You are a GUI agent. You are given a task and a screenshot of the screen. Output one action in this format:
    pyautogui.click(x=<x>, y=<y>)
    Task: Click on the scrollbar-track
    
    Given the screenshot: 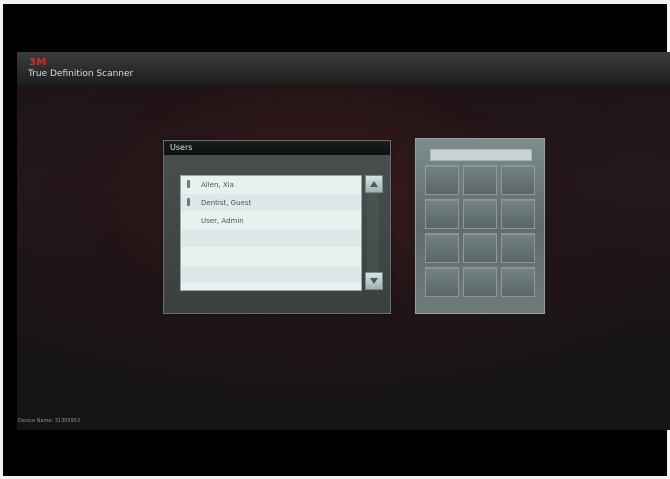 What is the action you would take?
    pyautogui.click(x=373, y=233)
    